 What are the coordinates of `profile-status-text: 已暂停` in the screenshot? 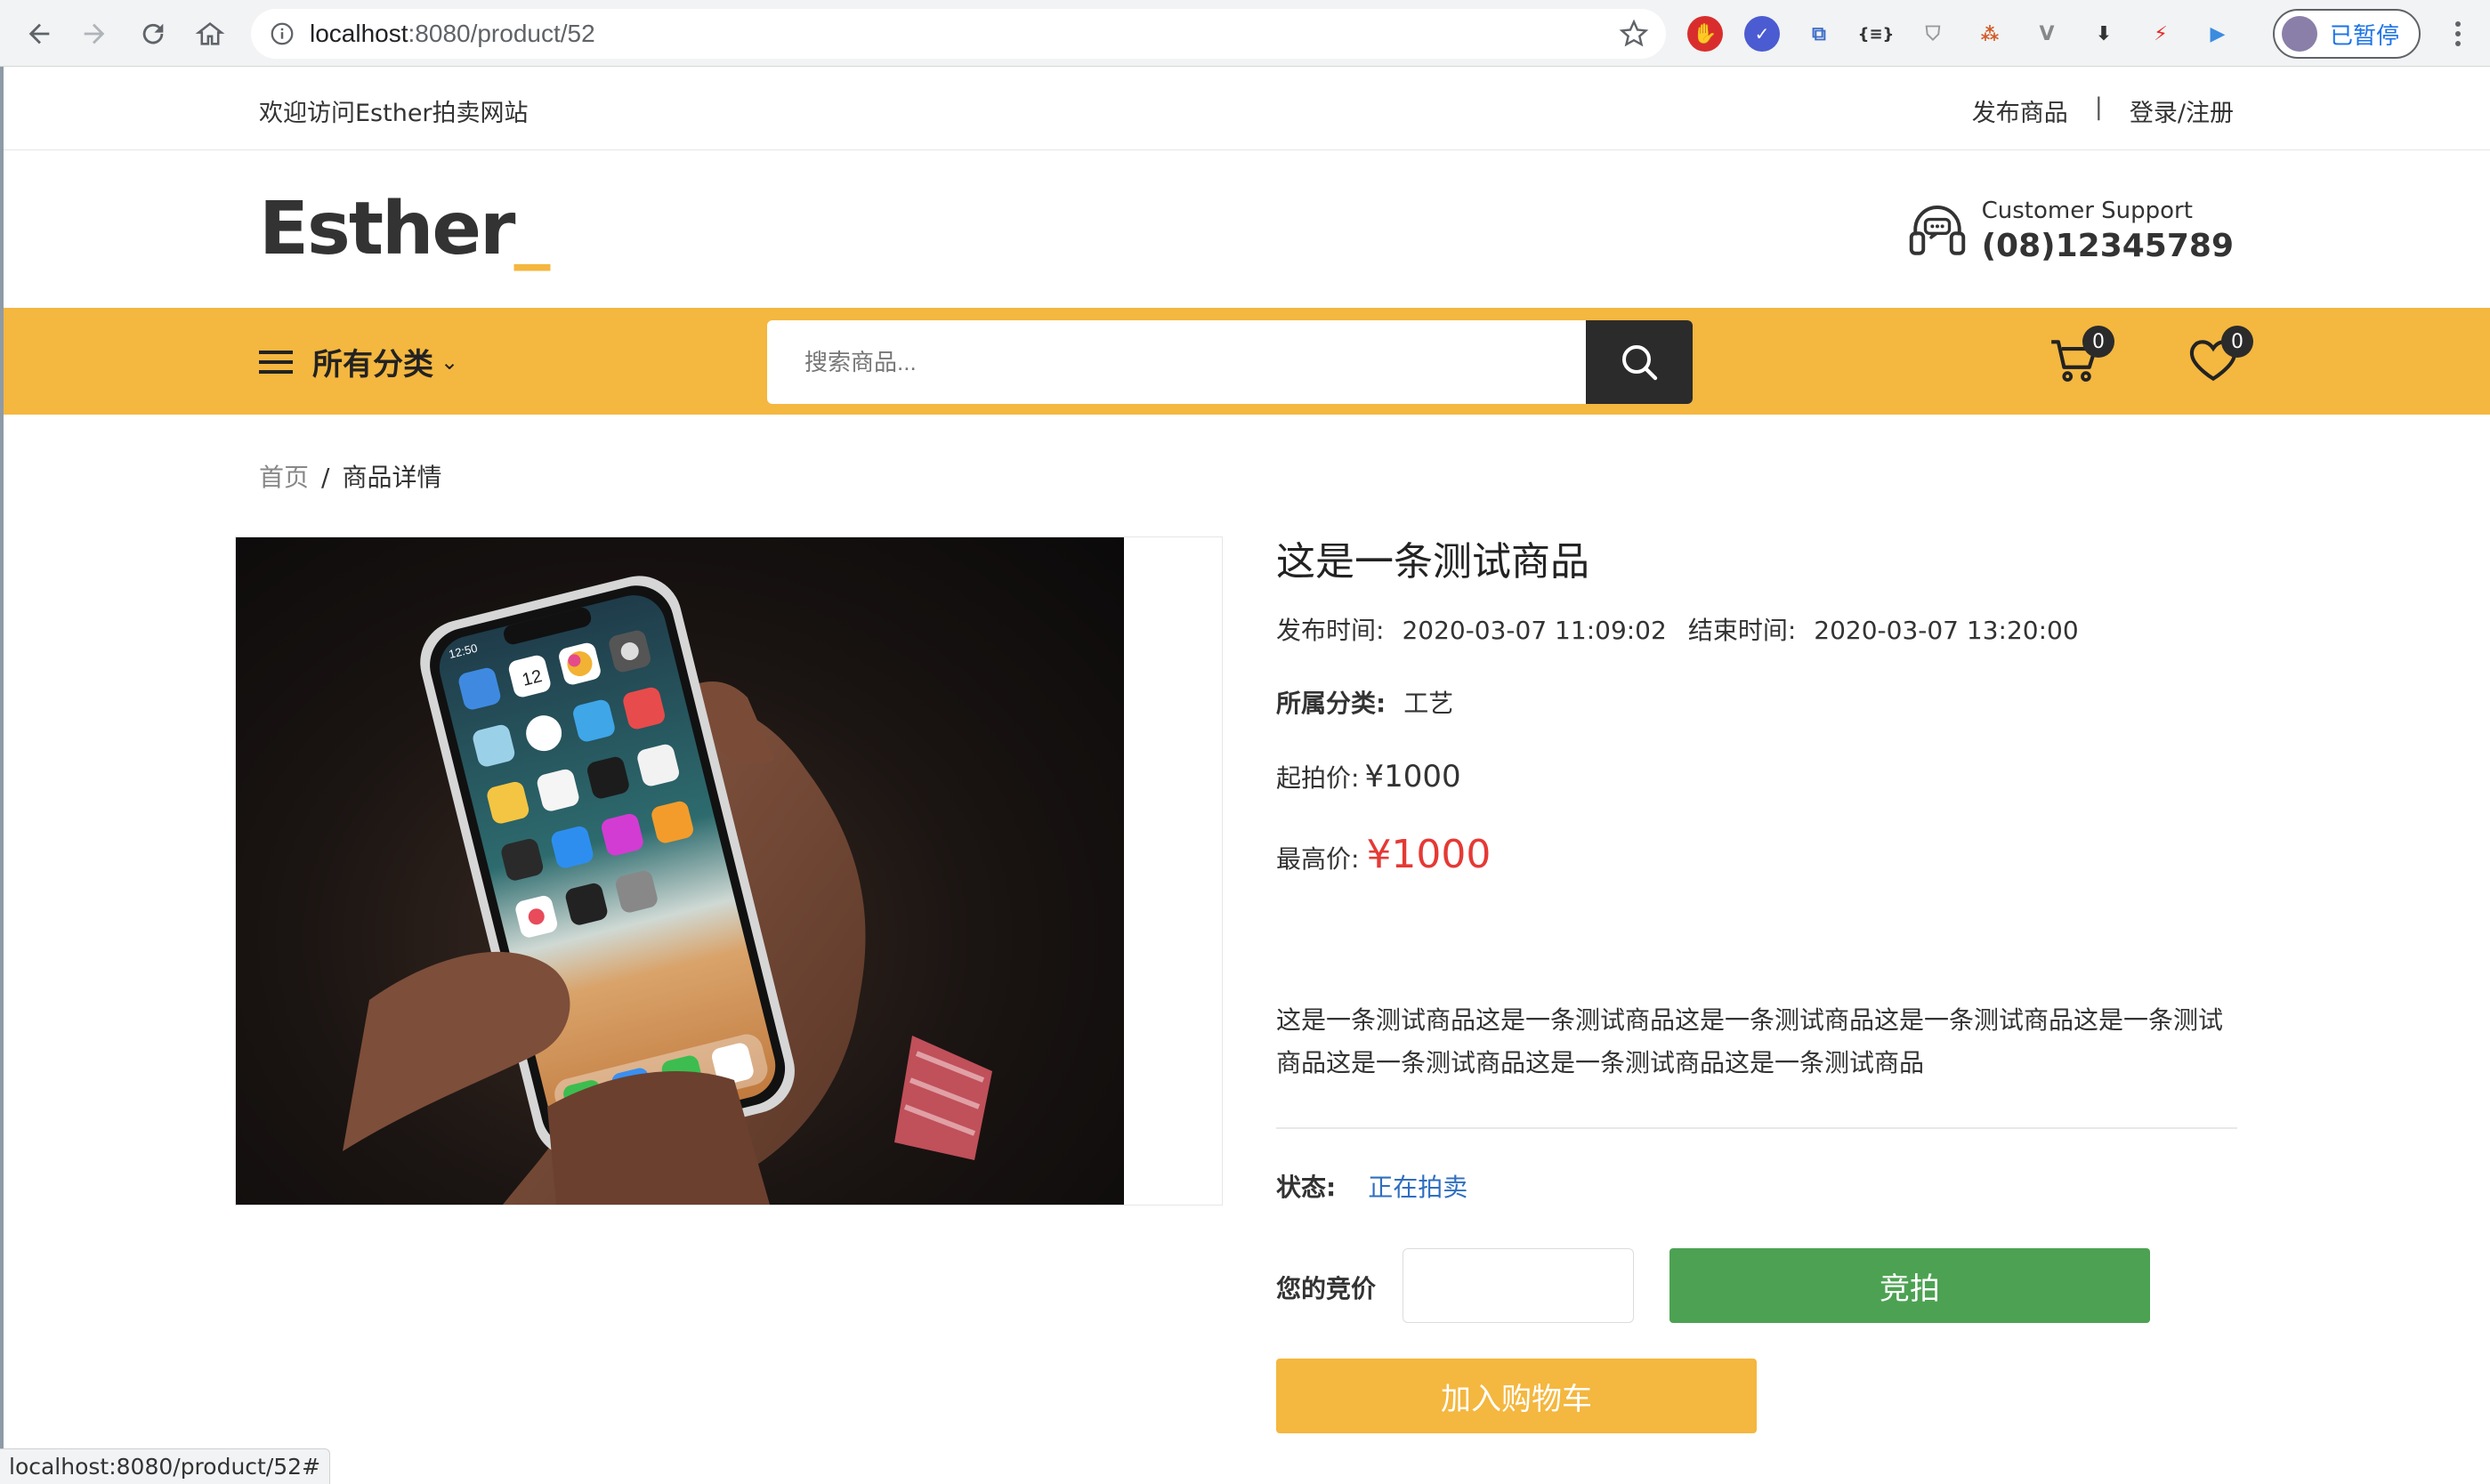 It's located at (2365, 36).